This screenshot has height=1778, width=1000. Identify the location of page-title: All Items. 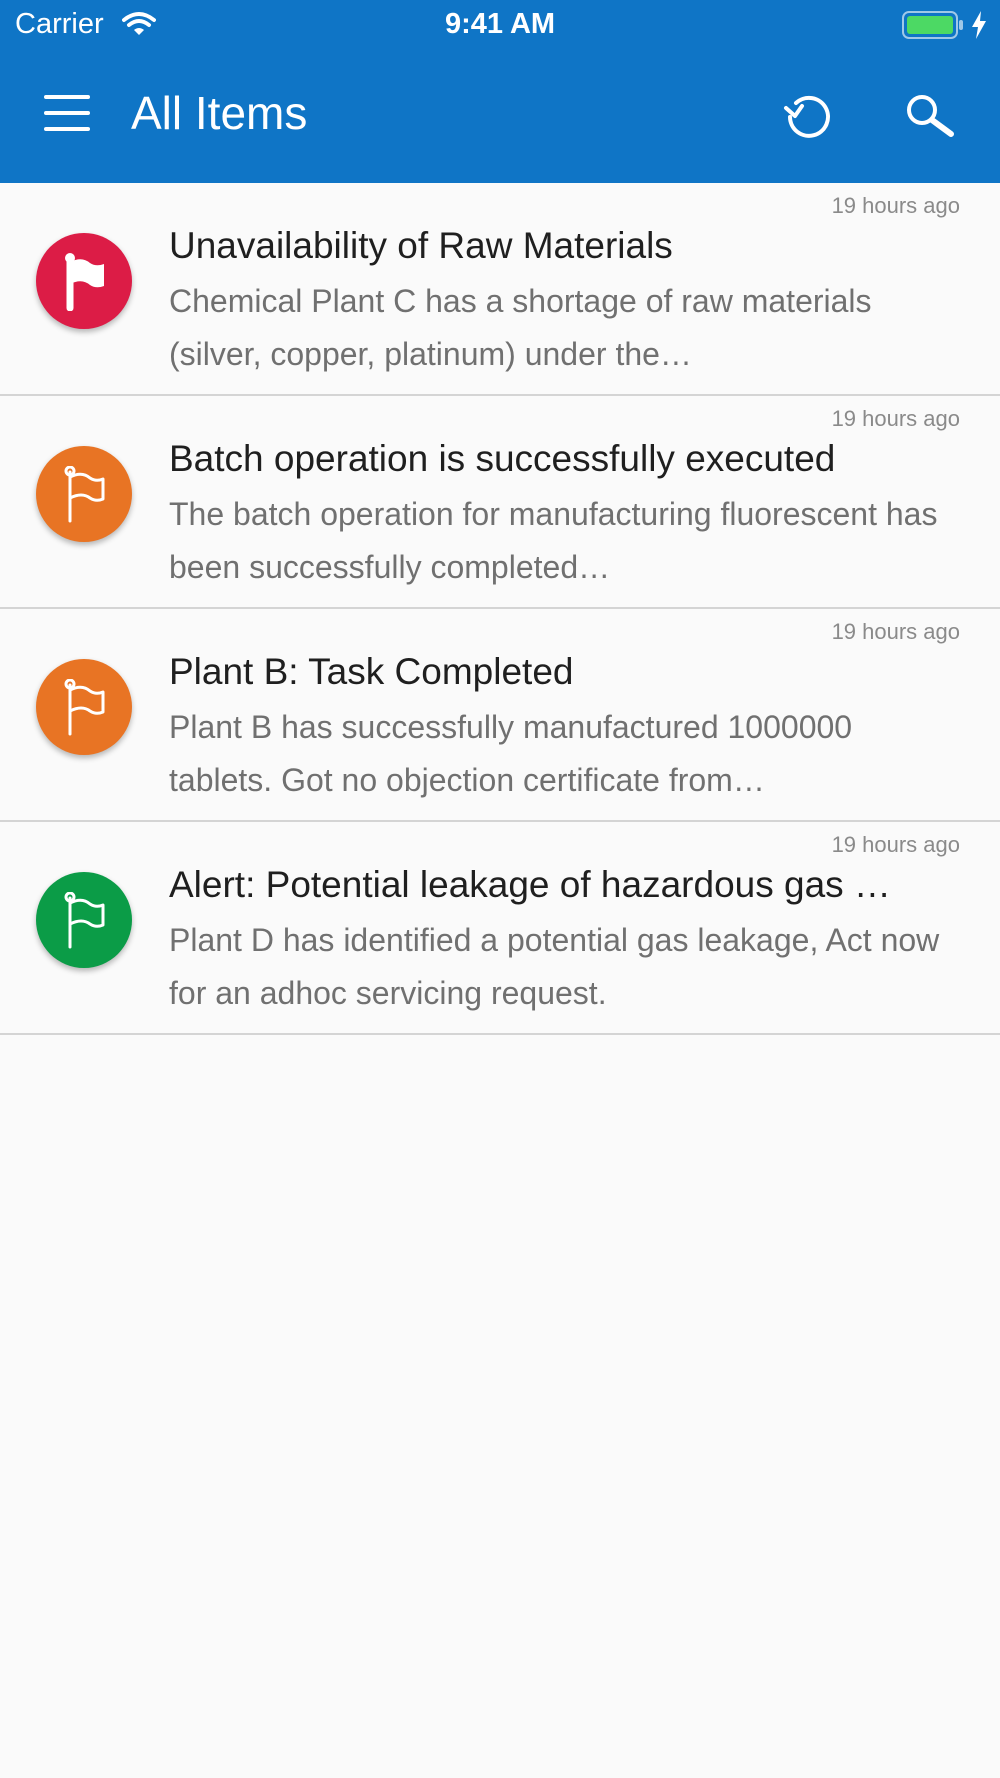
(219, 113).